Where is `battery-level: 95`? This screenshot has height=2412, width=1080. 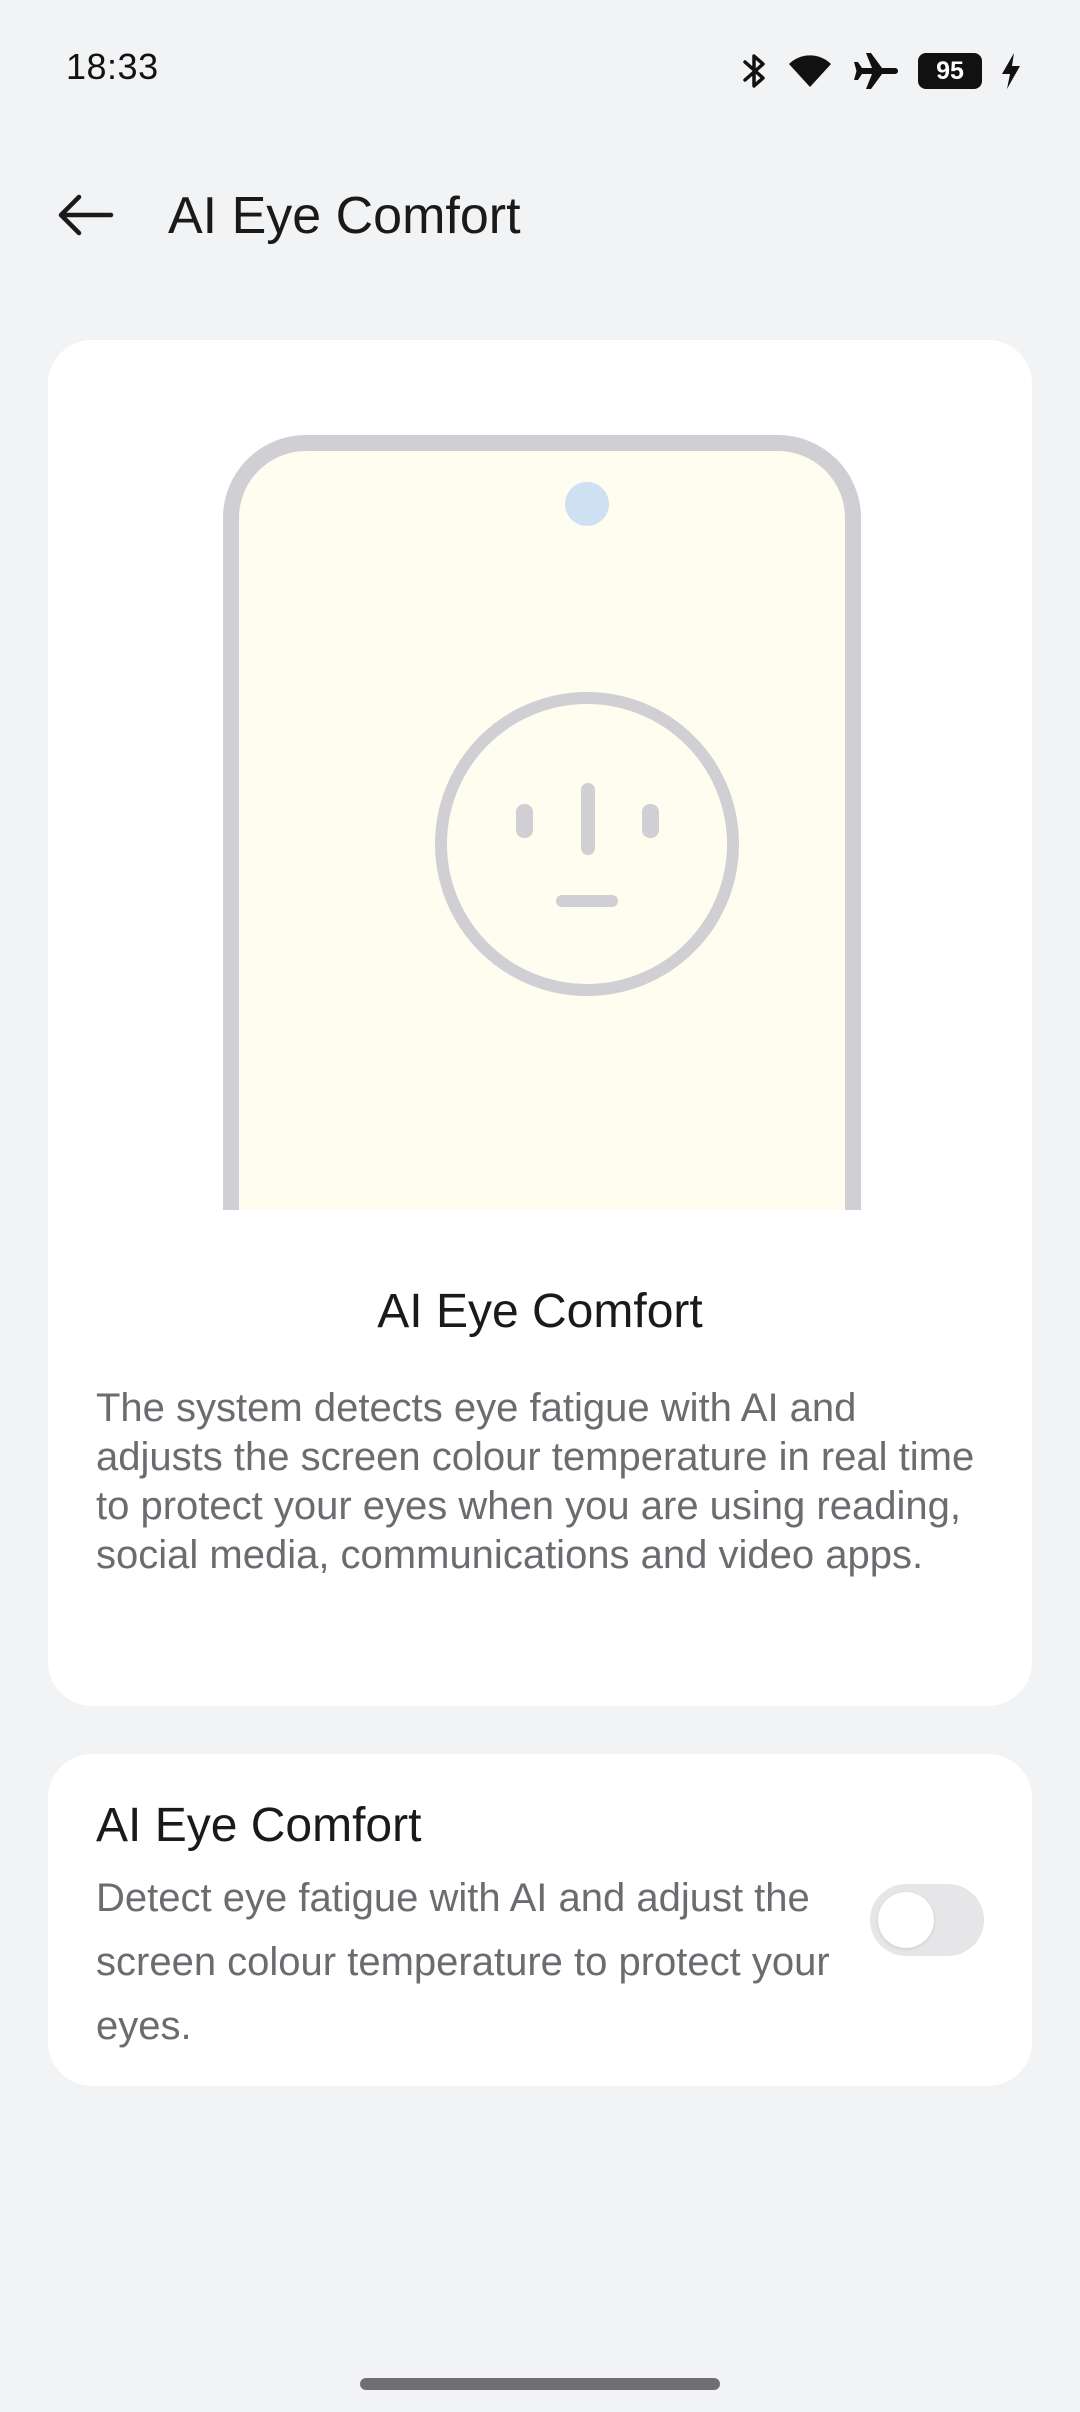 battery-level: 95 is located at coordinates (950, 70).